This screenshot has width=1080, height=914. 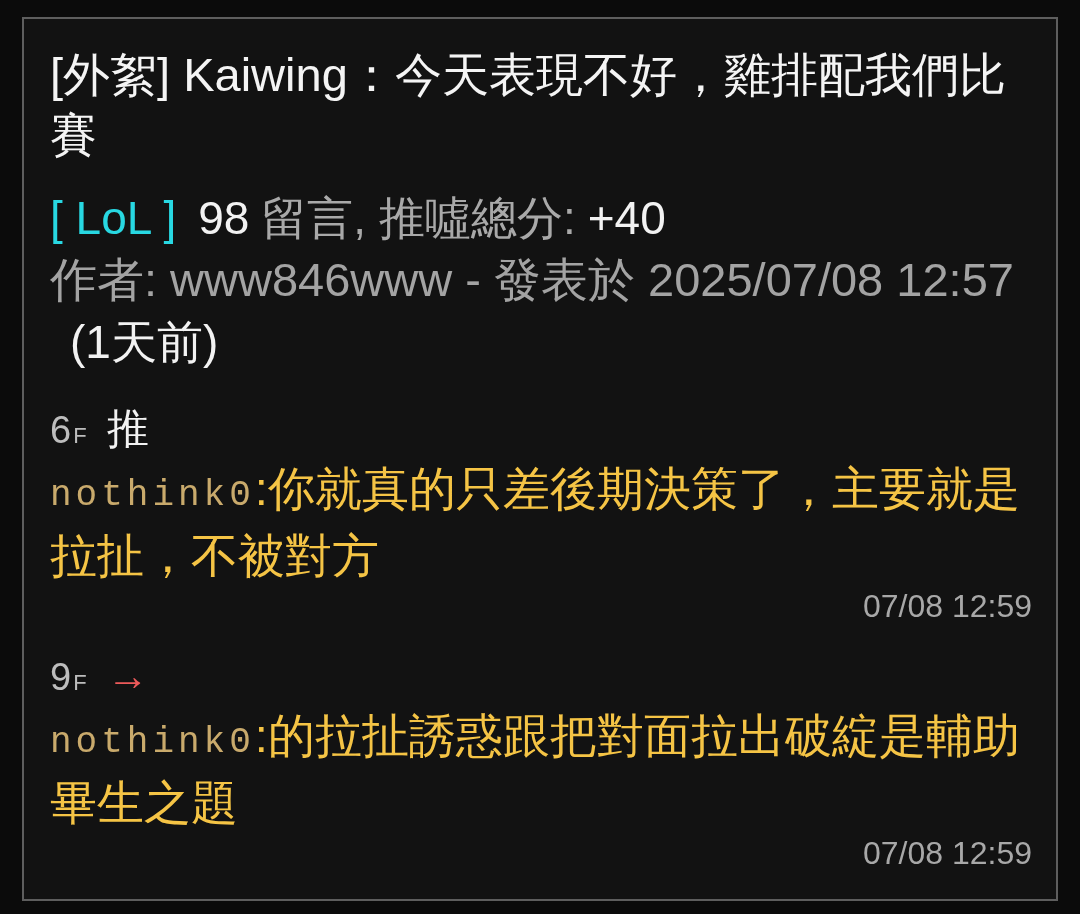 What do you see at coordinates (224, 218) in the screenshot?
I see `comment-count: 98` at bounding box center [224, 218].